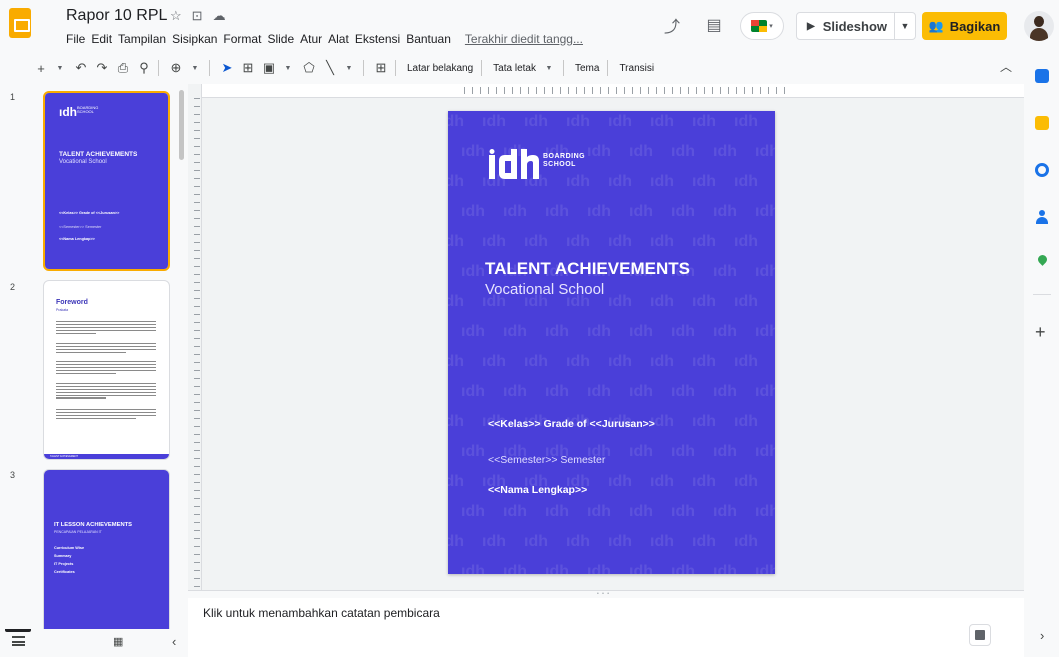 This screenshot has height=657, width=1059. Describe the element at coordinates (762, 26) in the screenshot. I see `meet-button: ▾` at that location.